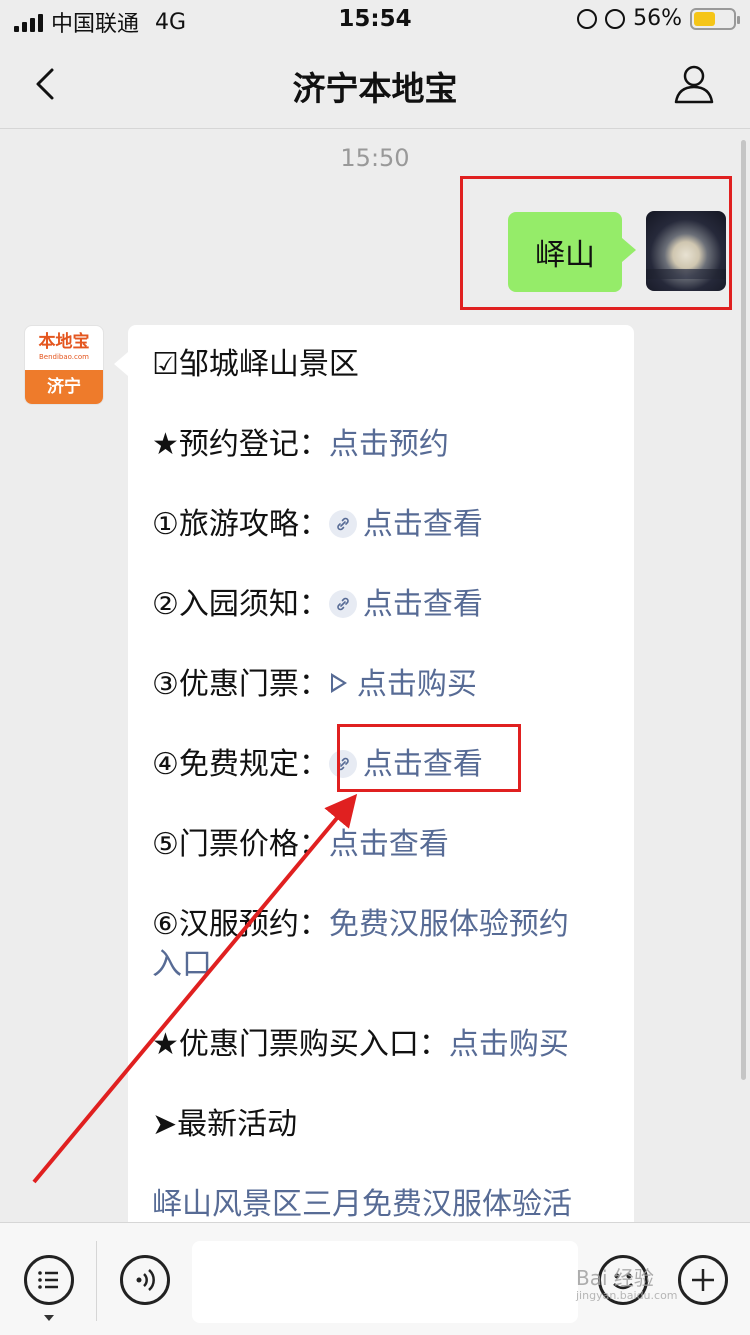 The width and height of the screenshot is (750, 1335). Describe the element at coordinates (375, 20) in the screenshot. I see `status-bar: 中国联通 4G 15:54 56%` at that location.